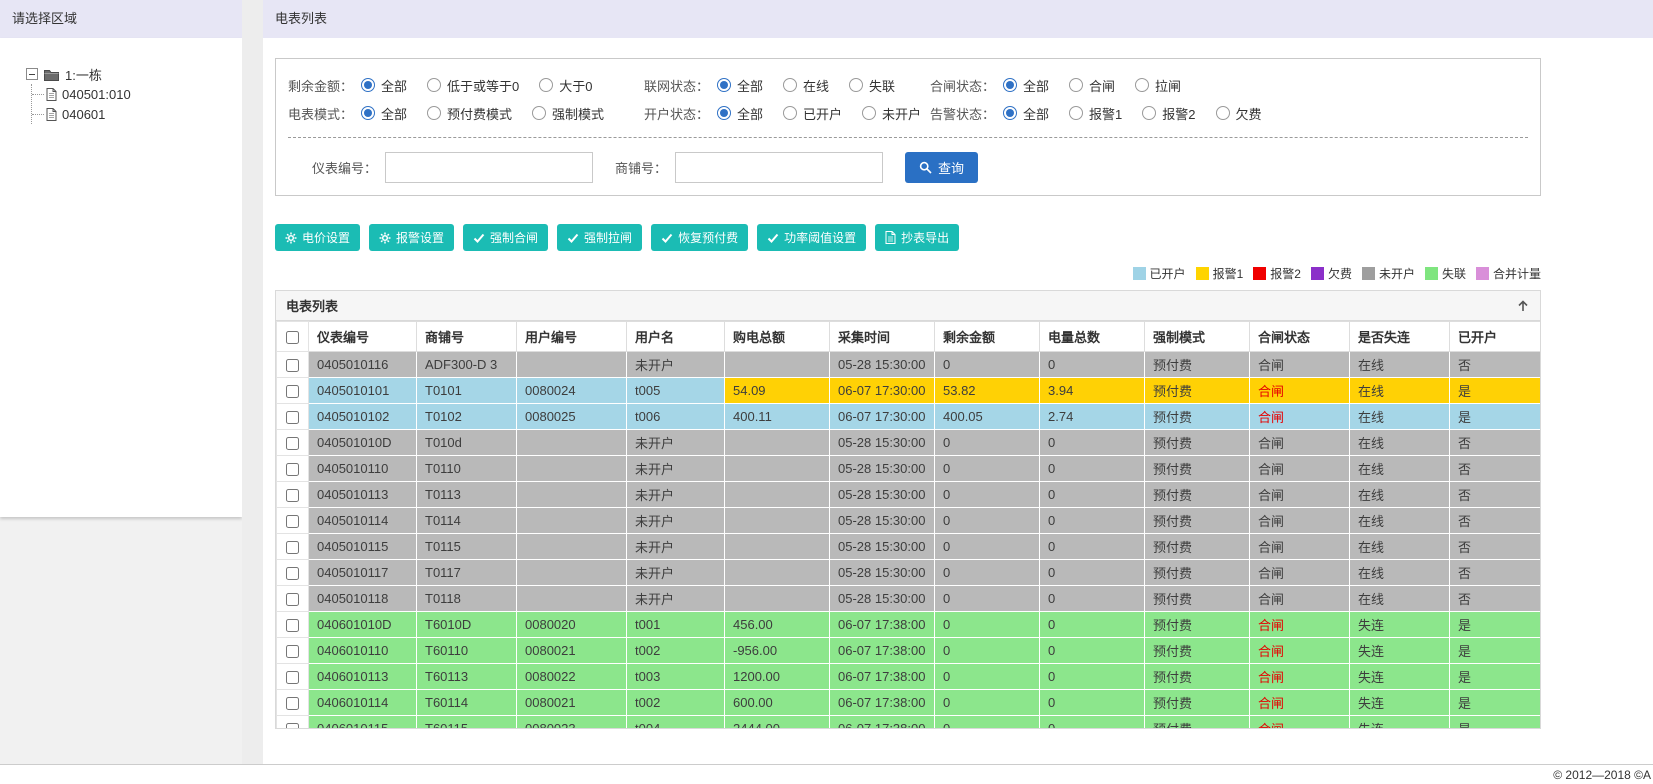 Image resolution: width=1653 pixels, height=784 pixels. What do you see at coordinates (83, 74) in the screenshot?
I see `tree-root-label: 1:一栋` at bounding box center [83, 74].